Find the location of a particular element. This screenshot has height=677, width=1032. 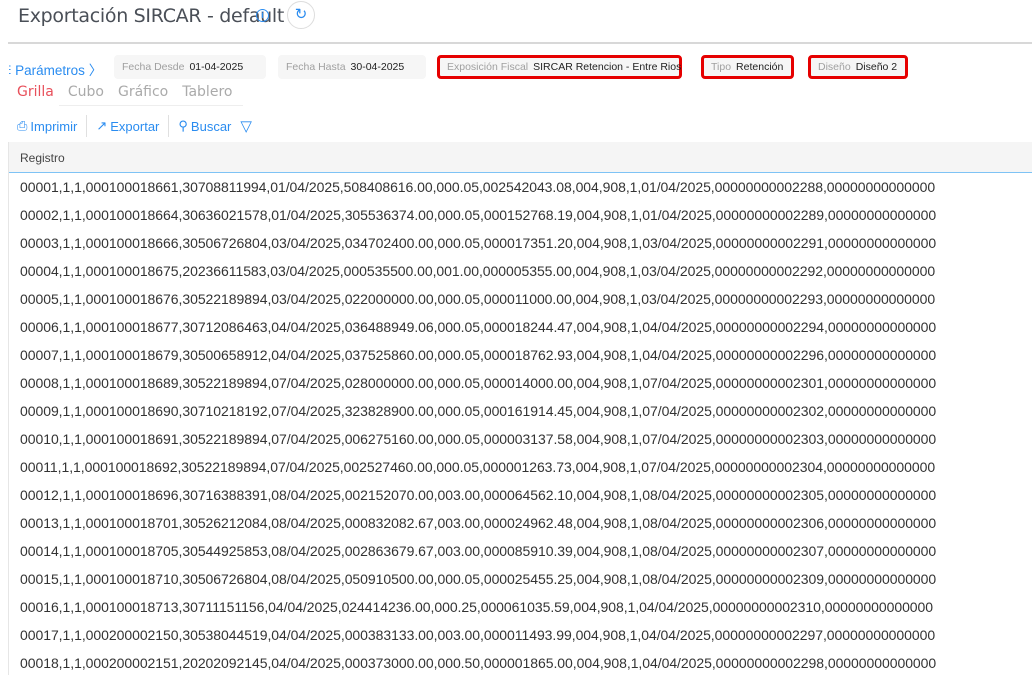

field-value: Diseño 2 is located at coordinates (876, 67).